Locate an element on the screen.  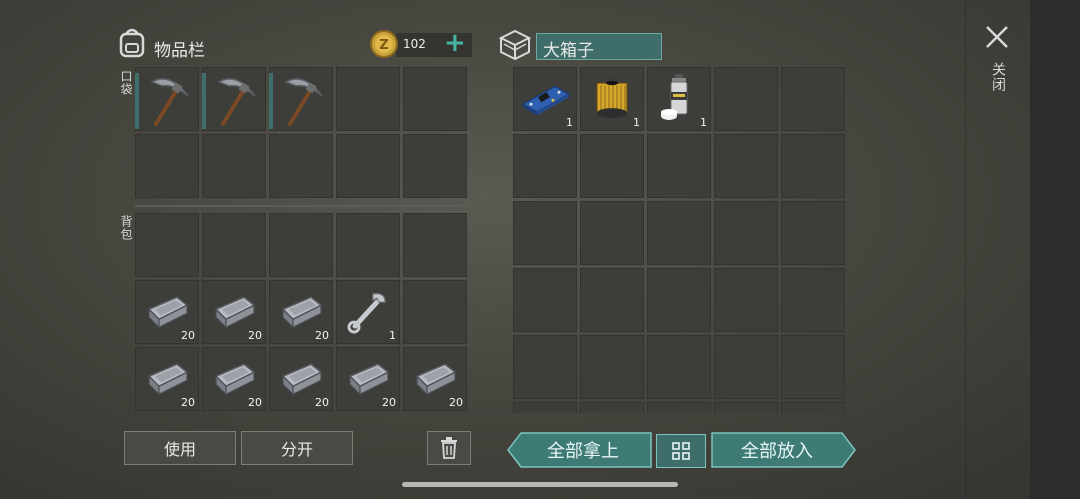
backpack-grid: 20 20 20 1 20 20 20 20 20 is located at coordinates (301, 312).